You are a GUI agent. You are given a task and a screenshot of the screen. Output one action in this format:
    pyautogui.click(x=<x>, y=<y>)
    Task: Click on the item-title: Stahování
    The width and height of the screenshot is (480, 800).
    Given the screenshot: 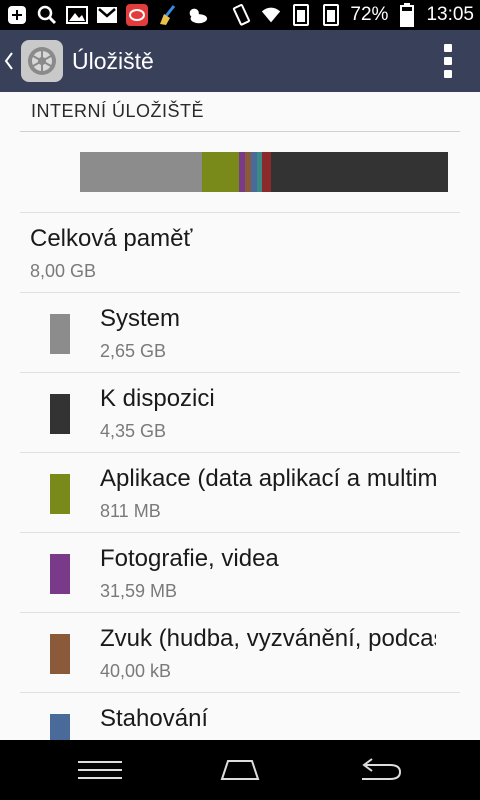 What is the action you would take?
    pyautogui.click(x=154, y=718)
    